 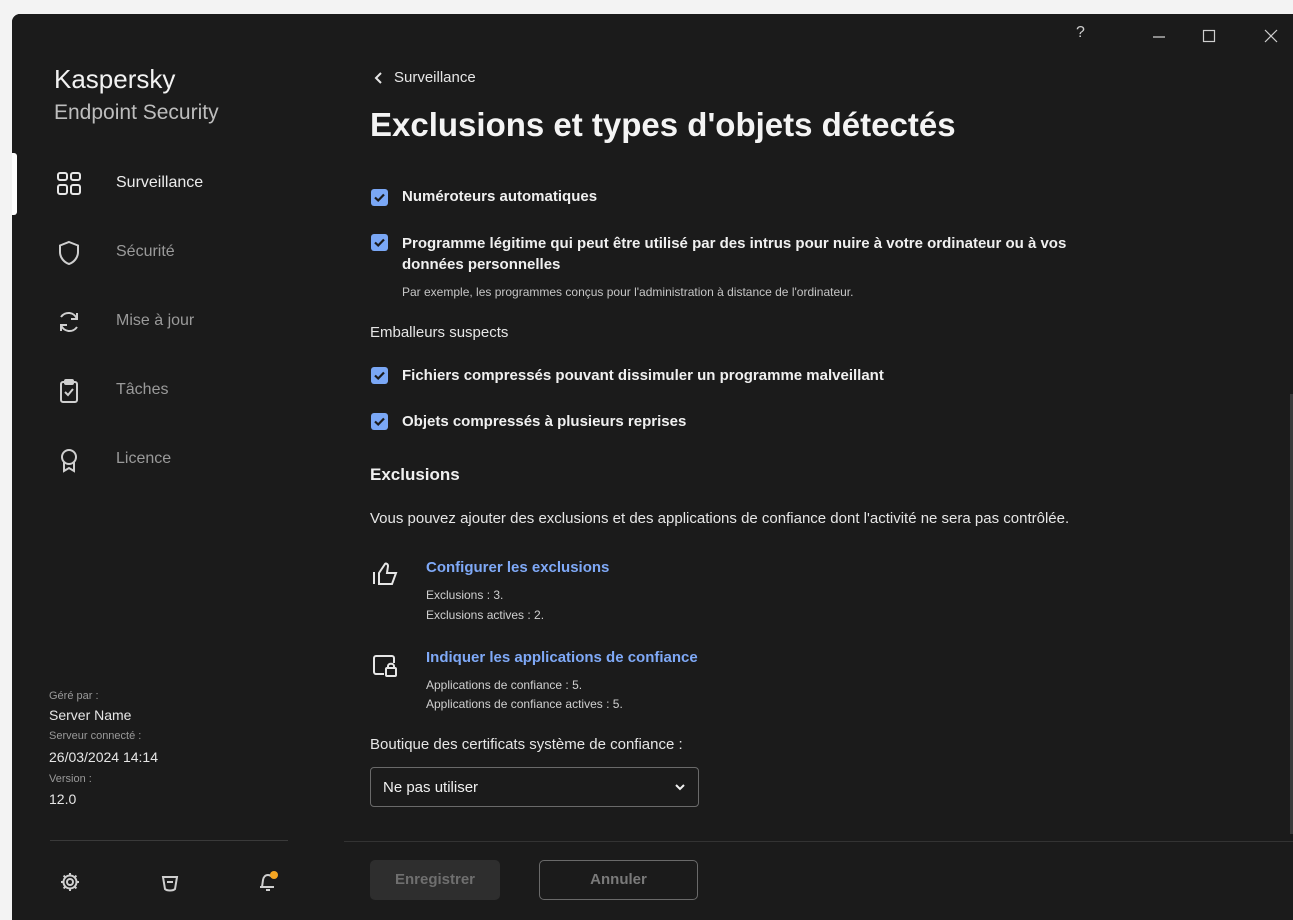 I want to click on footer-divider, so click(x=818, y=841).